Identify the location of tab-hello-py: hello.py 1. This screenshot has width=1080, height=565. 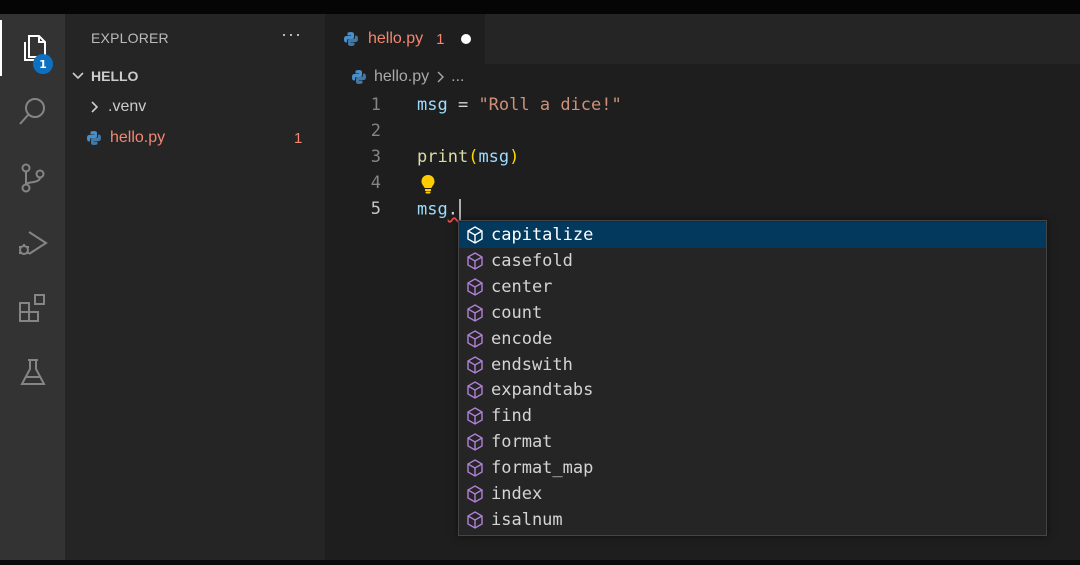
(405, 39).